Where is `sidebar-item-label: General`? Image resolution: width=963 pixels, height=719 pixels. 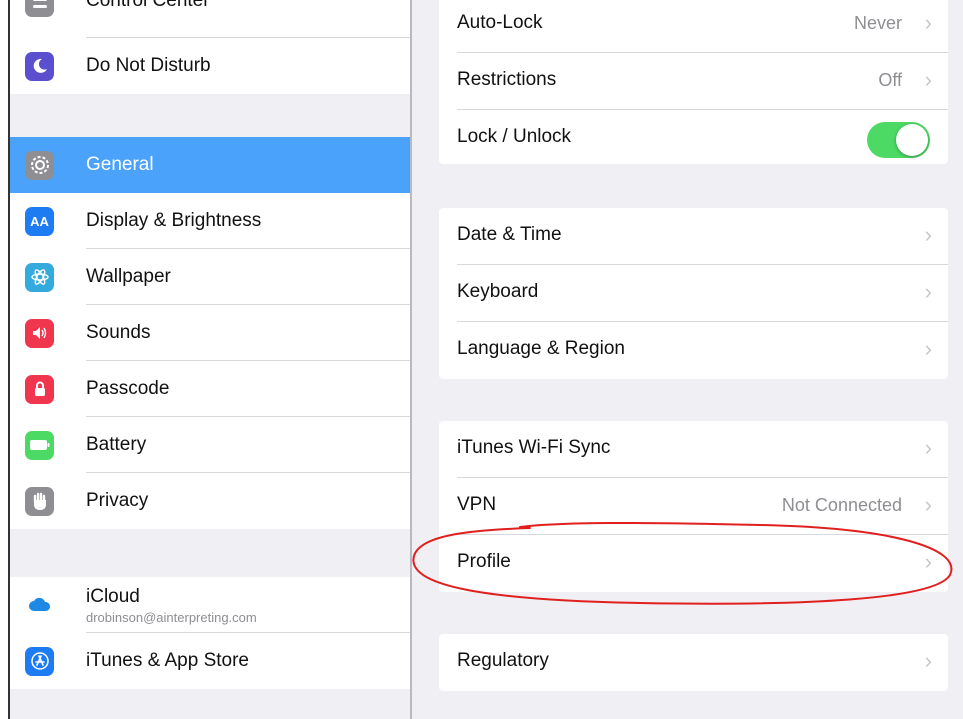 sidebar-item-label: General is located at coordinates (120, 164).